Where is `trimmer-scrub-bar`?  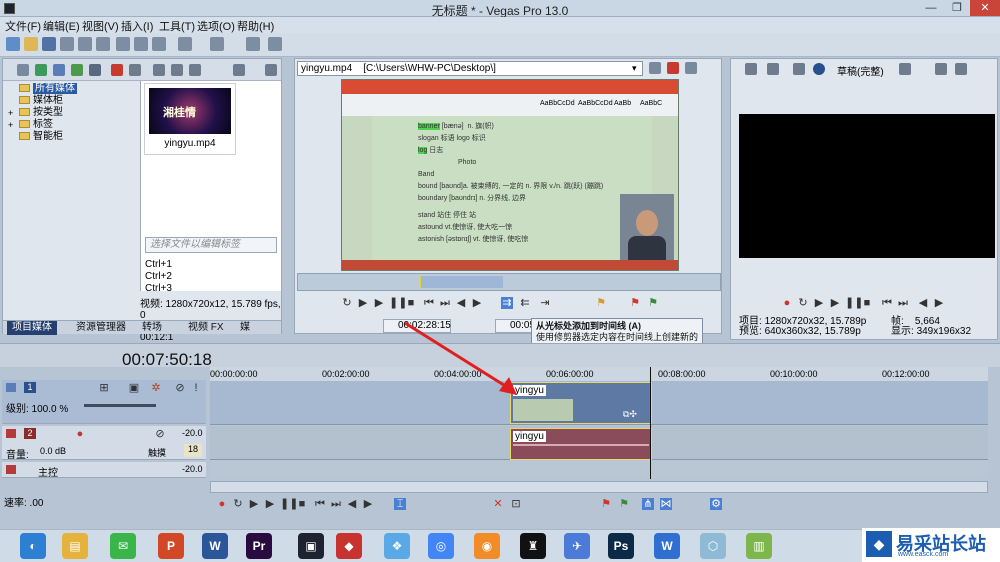
trimmer-scrub-bar is located at coordinates (509, 282).